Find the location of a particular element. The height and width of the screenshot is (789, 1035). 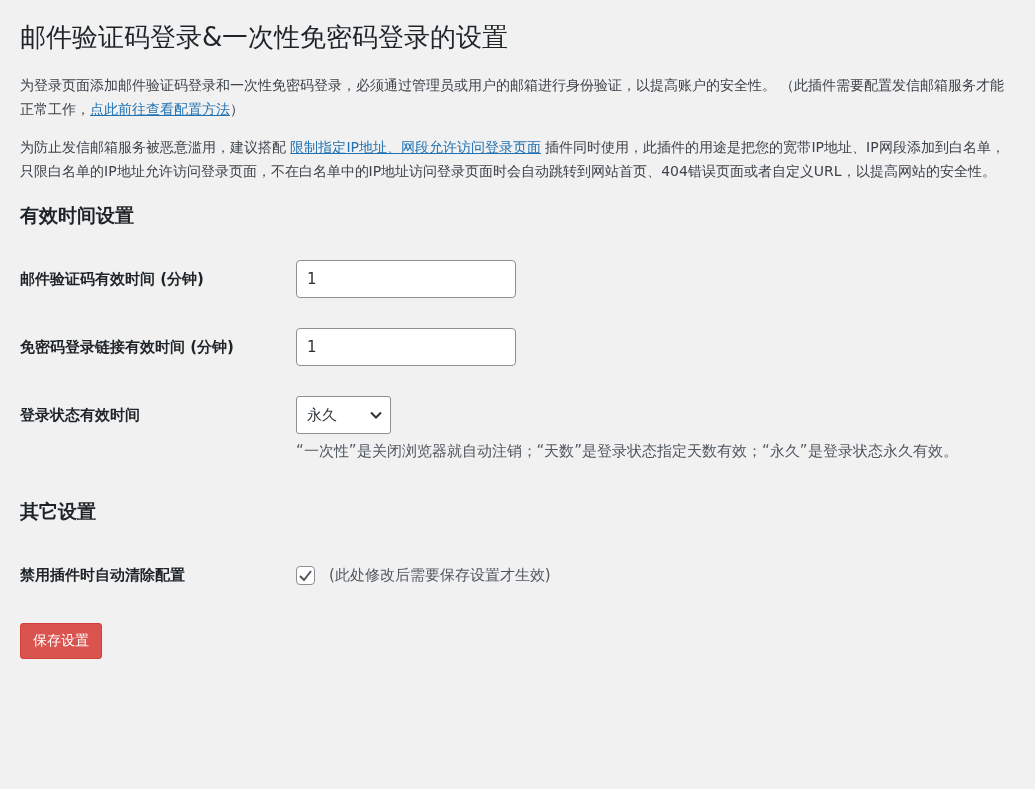

page-title: 邮件验证码登录&一次性免密码登录的设置 is located at coordinates (265, 37).